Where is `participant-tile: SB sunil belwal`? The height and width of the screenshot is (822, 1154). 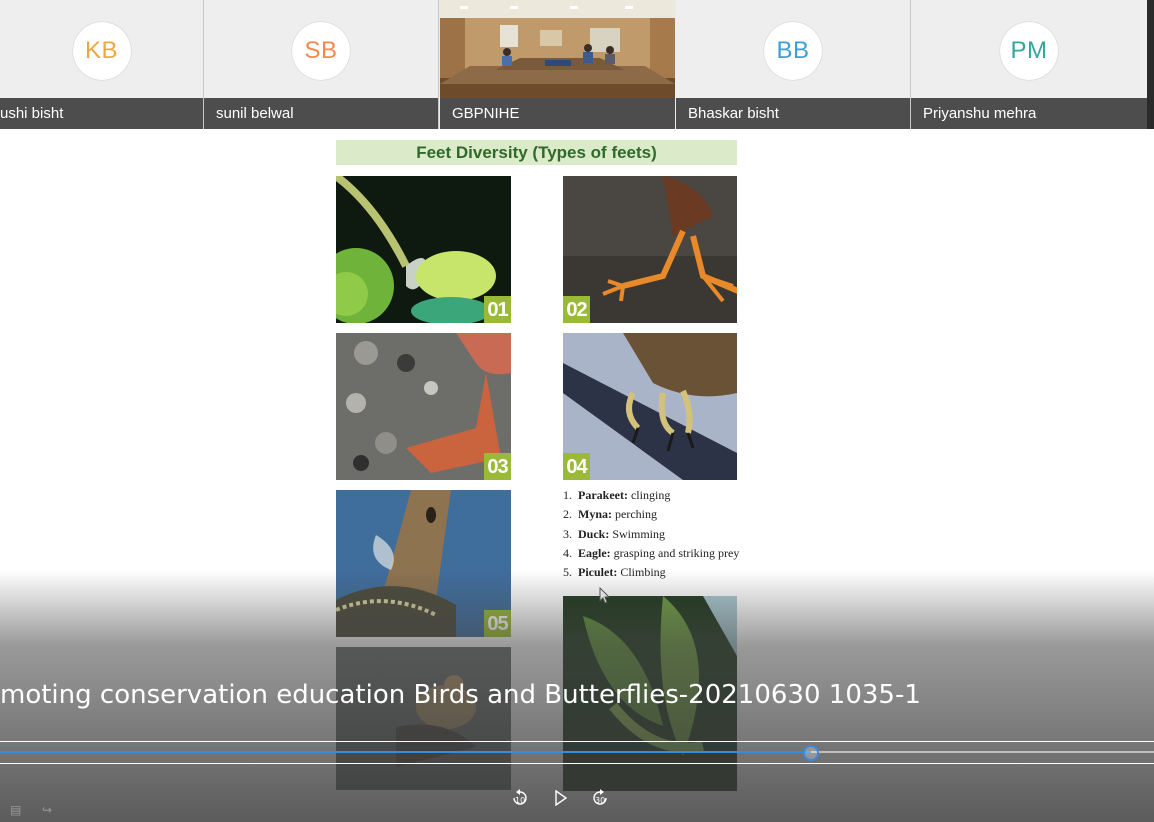
participant-tile: SB sunil belwal is located at coordinates (321, 64).